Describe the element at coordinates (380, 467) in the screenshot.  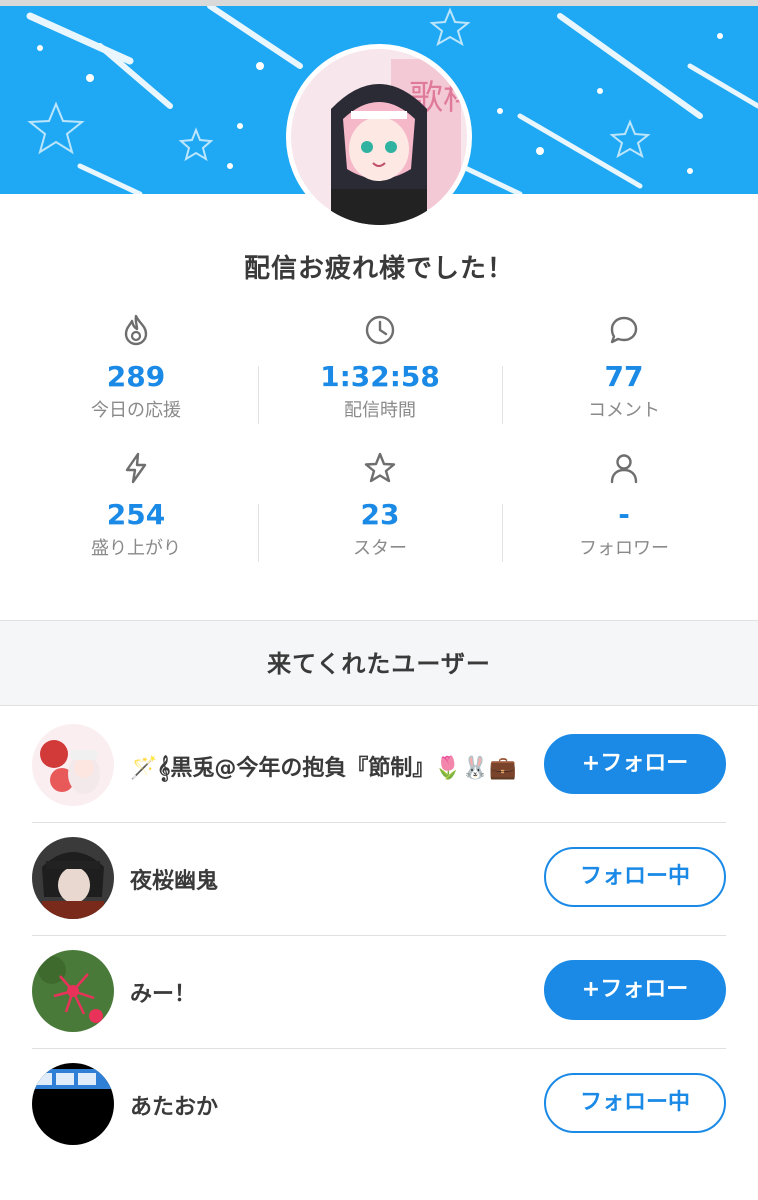
I see `star-icon` at that location.